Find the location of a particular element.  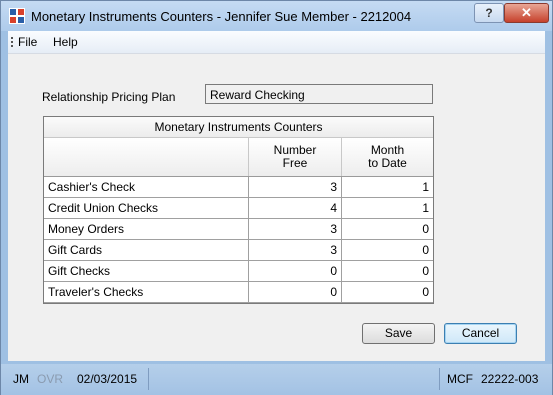

status-app: MCF is located at coordinates (460, 379).